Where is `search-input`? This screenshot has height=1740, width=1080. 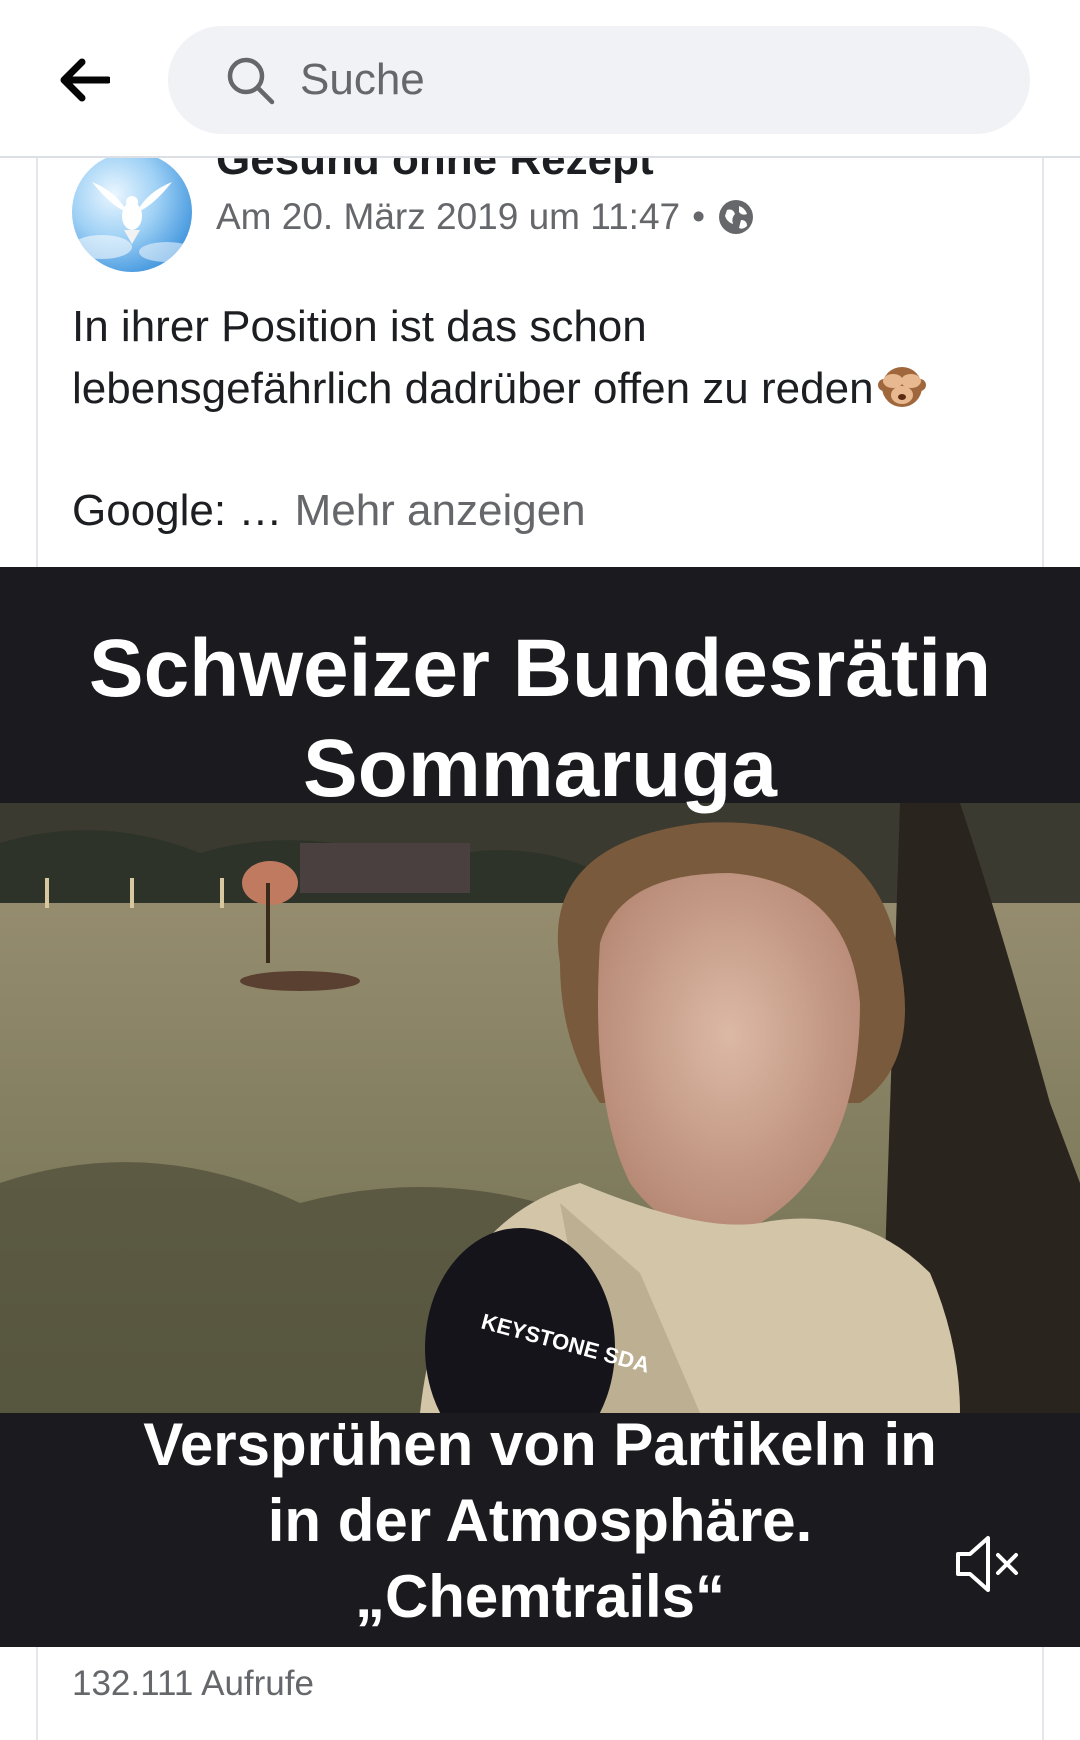 search-input is located at coordinates (650, 80).